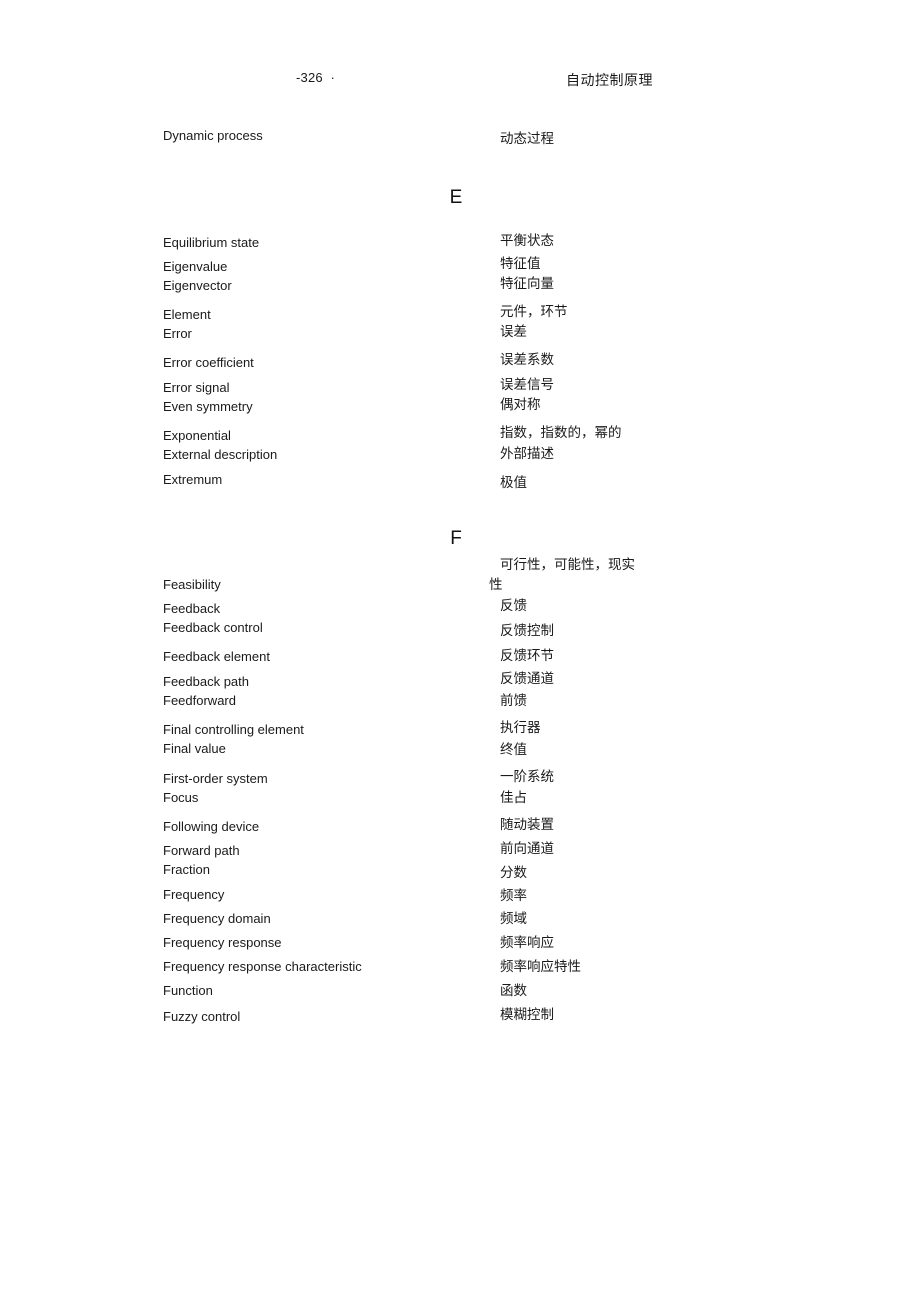 The height and width of the screenshot is (1304, 920). What do you see at coordinates (186, 869) in the screenshot?
I see `term-english-fraction: Fraction` at bounding box center [186, 869].